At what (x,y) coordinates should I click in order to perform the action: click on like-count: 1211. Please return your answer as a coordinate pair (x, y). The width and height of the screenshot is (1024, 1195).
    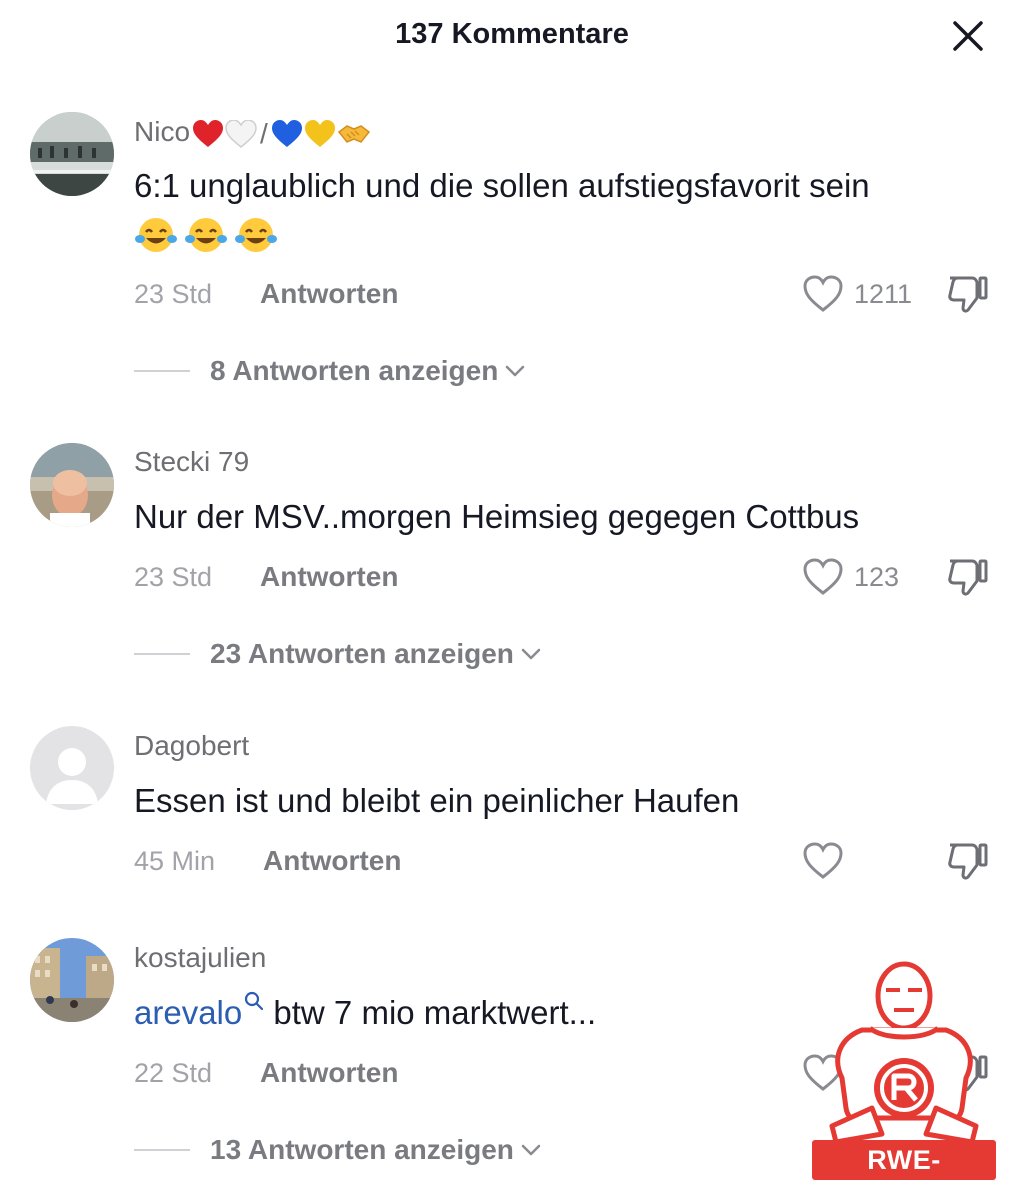
    Looking at the image, I should click on (883, 293).